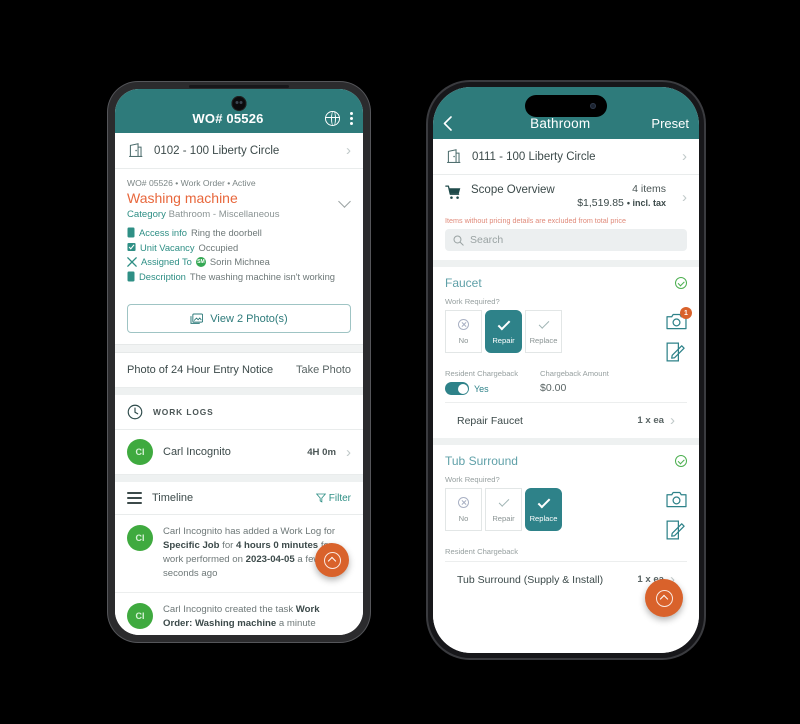  I want to click on chargeback-toggle, so click(457, 388).